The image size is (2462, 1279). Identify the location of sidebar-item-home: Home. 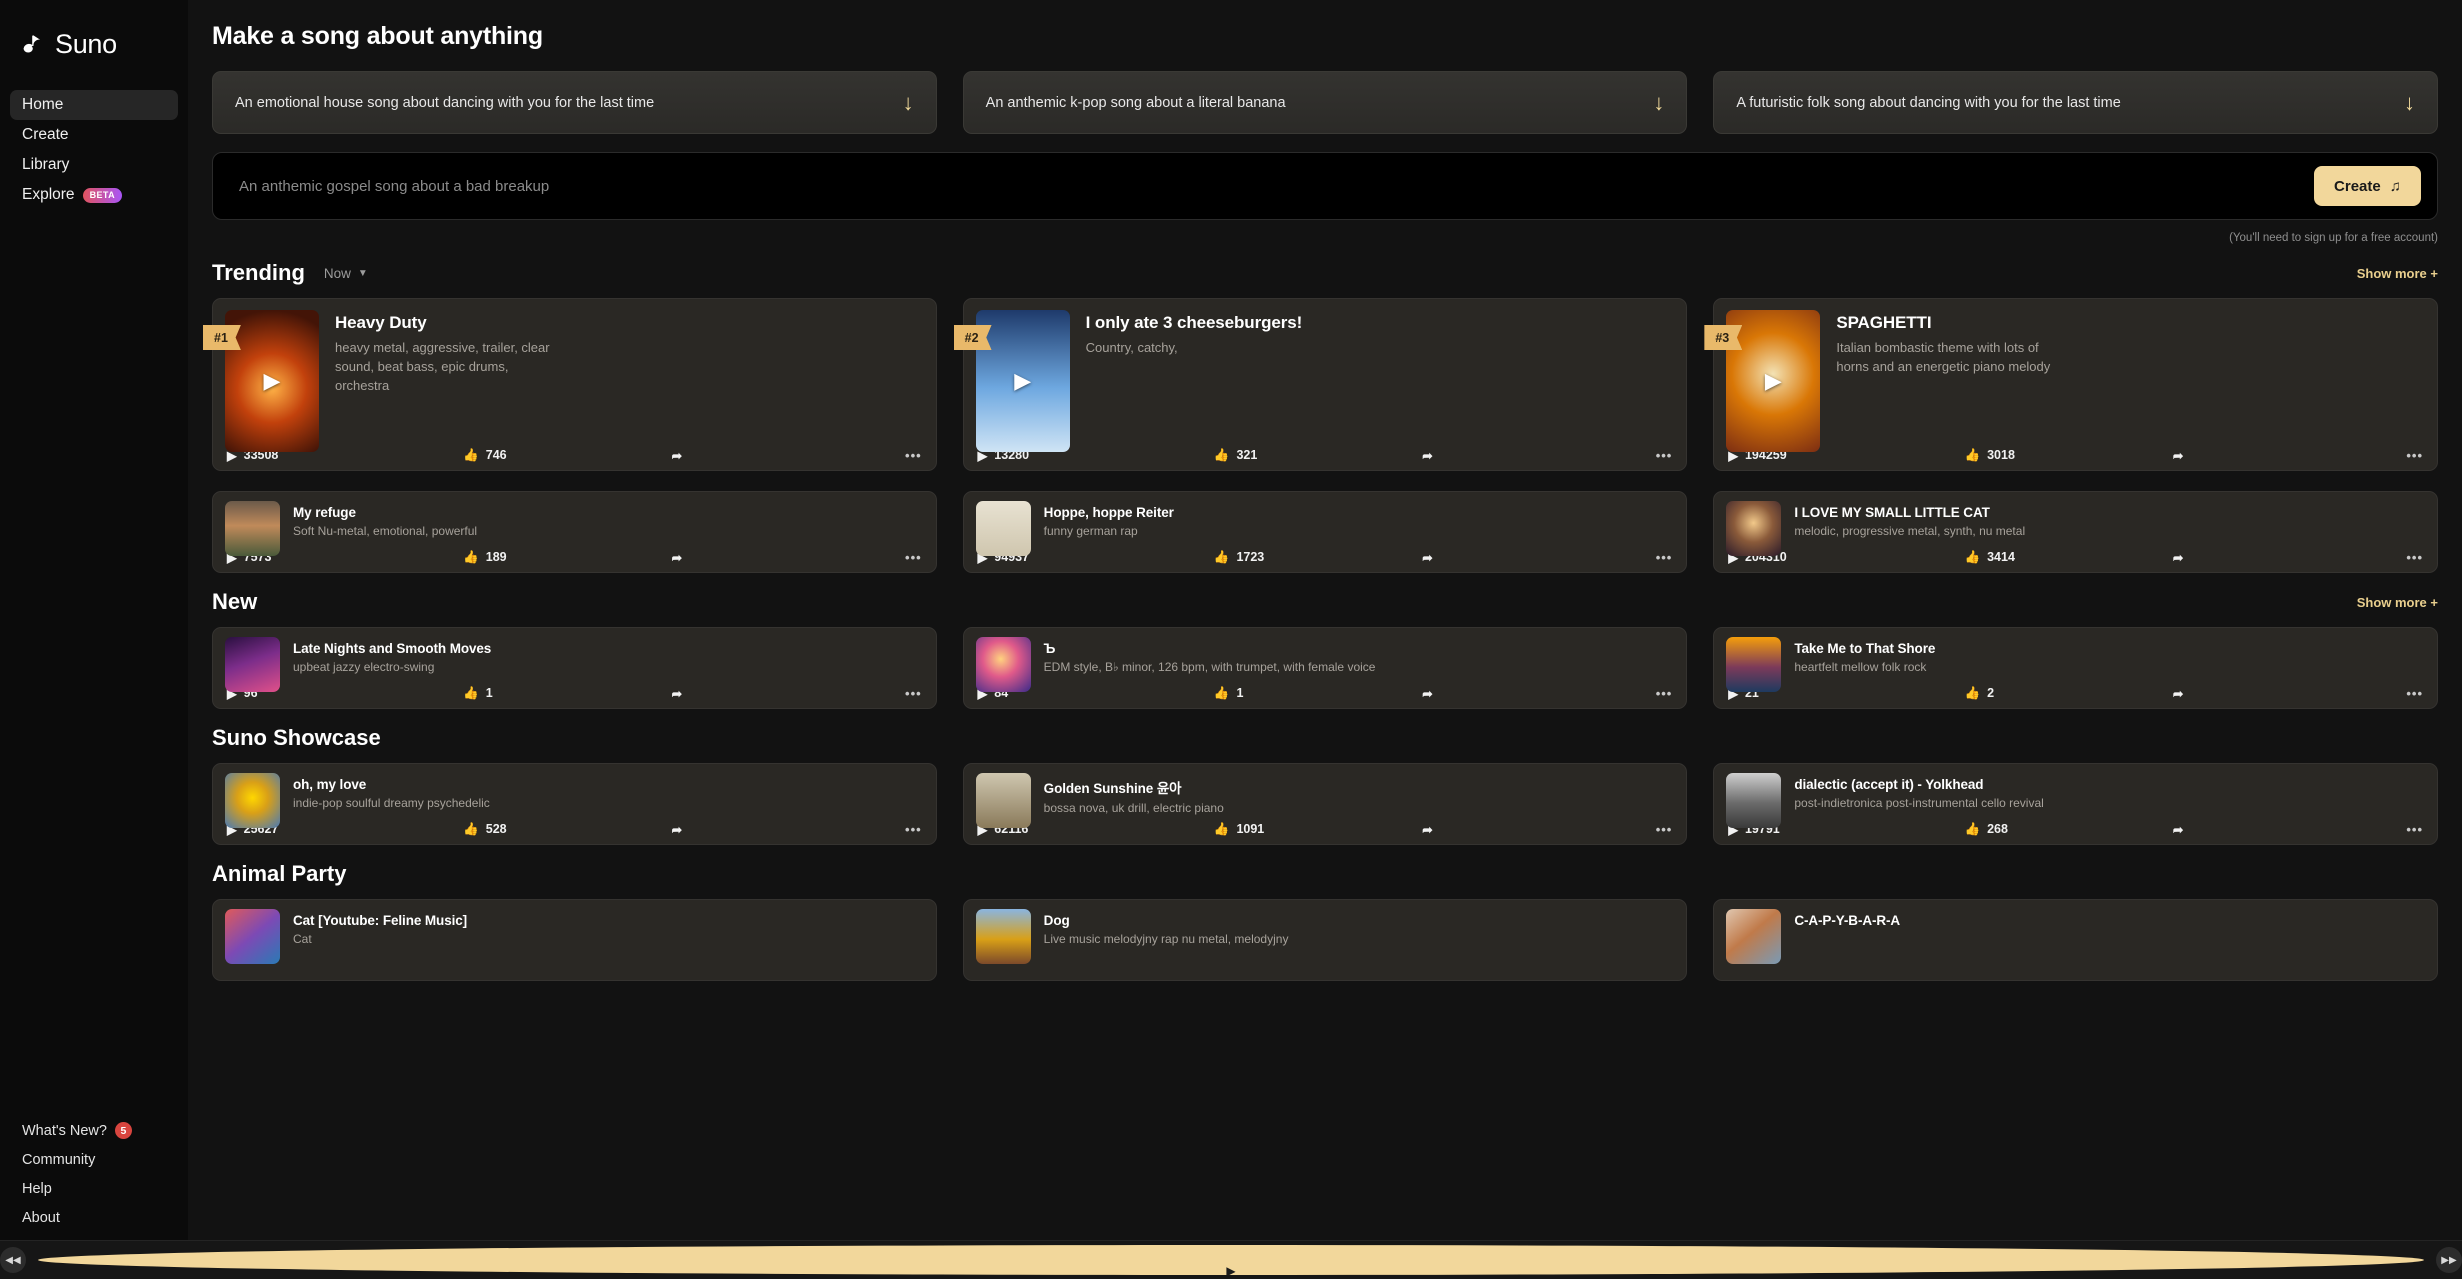
(94, 105).